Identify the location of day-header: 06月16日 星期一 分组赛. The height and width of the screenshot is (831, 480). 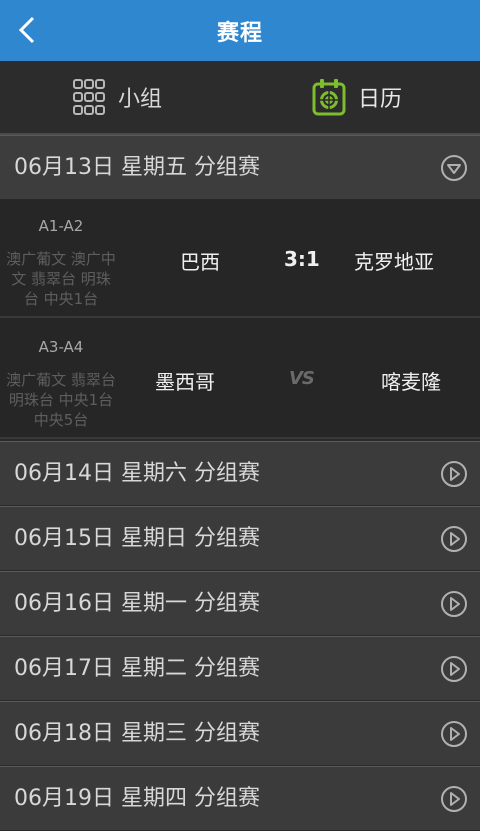
(240, 603).